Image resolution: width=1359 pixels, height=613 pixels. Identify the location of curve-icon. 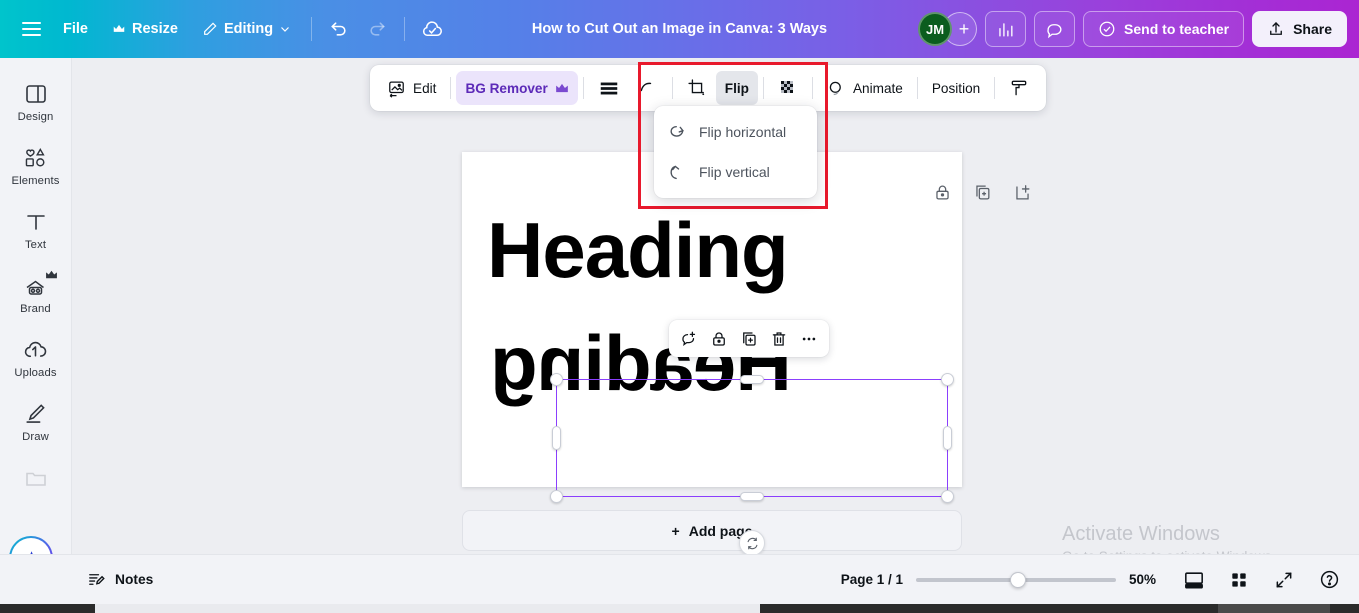
(646, 87).